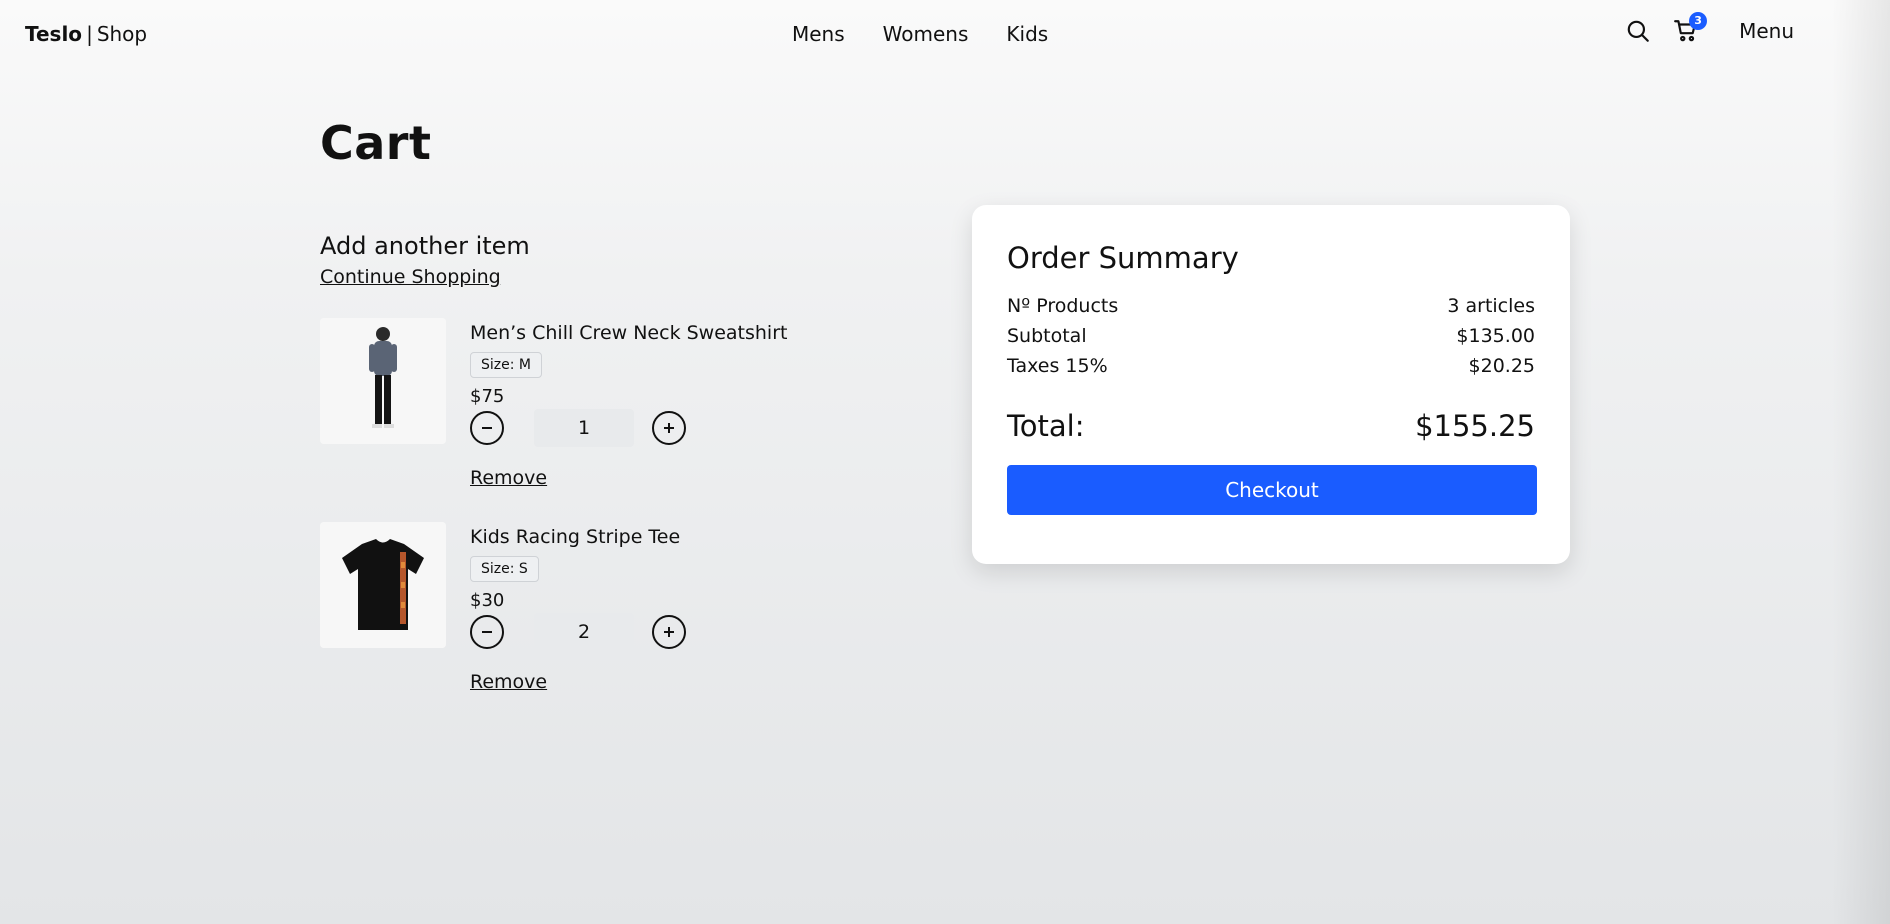 This screenshot has width=1890, height=924. I want to click on page-title: Cart, so click(376, 143).